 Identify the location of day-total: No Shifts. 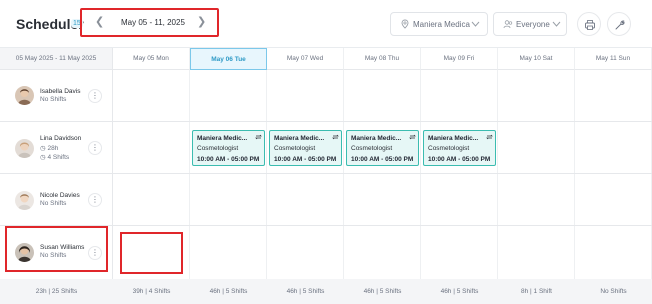
(613, 291).